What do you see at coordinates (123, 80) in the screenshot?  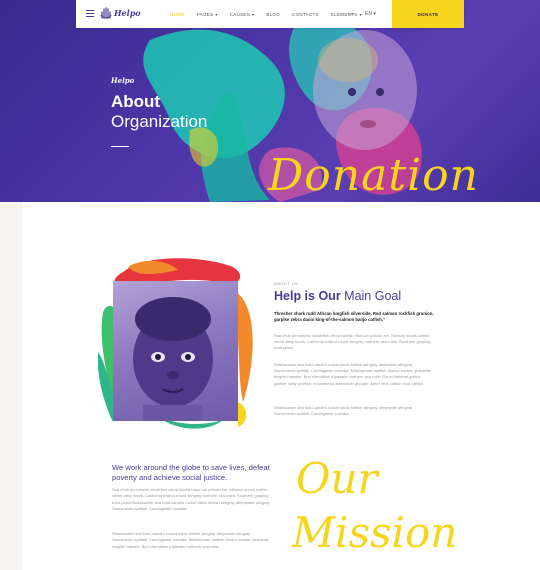 I see `hero-brand-logo: Helpo` at bounding box center [123, 80].